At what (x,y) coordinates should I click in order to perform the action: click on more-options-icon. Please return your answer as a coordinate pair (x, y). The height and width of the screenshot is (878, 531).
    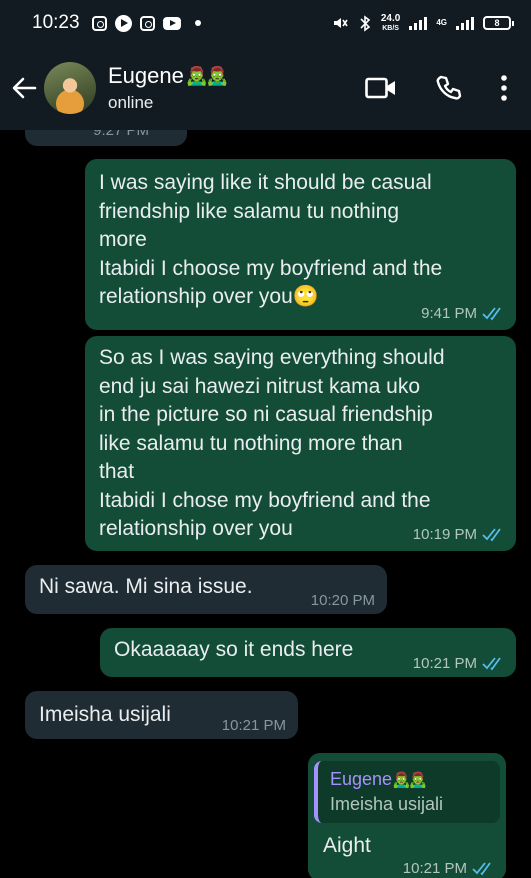
    Looking at the image, I should click on (504, 88).